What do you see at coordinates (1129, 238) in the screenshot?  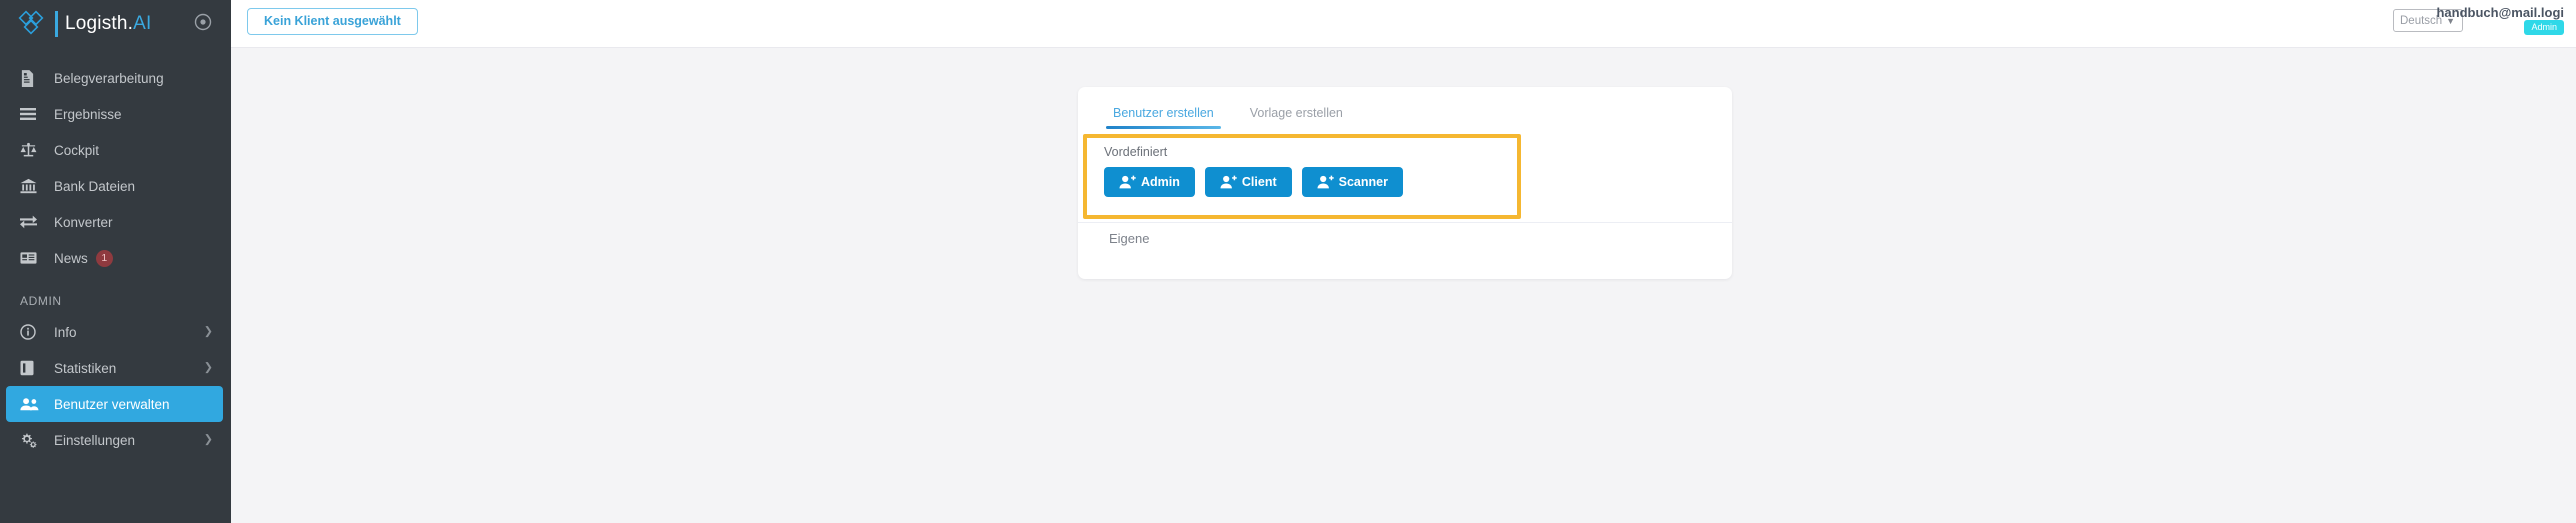 I see `own-section-label: Eigene` at bounding box center [1129, 238].